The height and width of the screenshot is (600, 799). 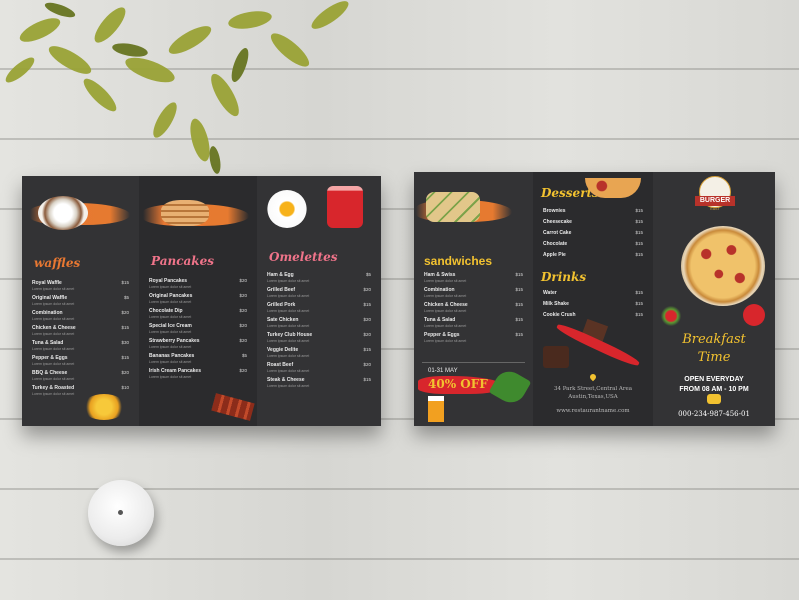 I want to click on menu-item-price: $30, so click(x=125, y=342).